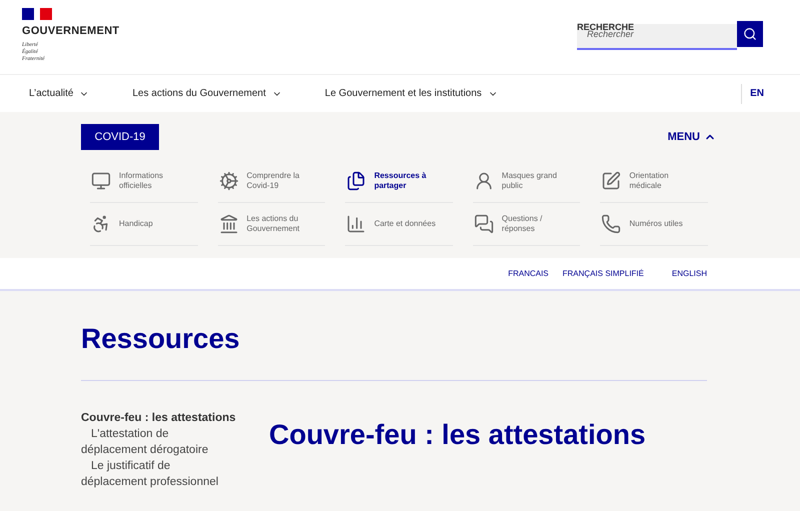  What do you see at coordinates (528, 274) in the screenshot?
I see `language-link: FRANCAIS` at bounding box center [528, 274].